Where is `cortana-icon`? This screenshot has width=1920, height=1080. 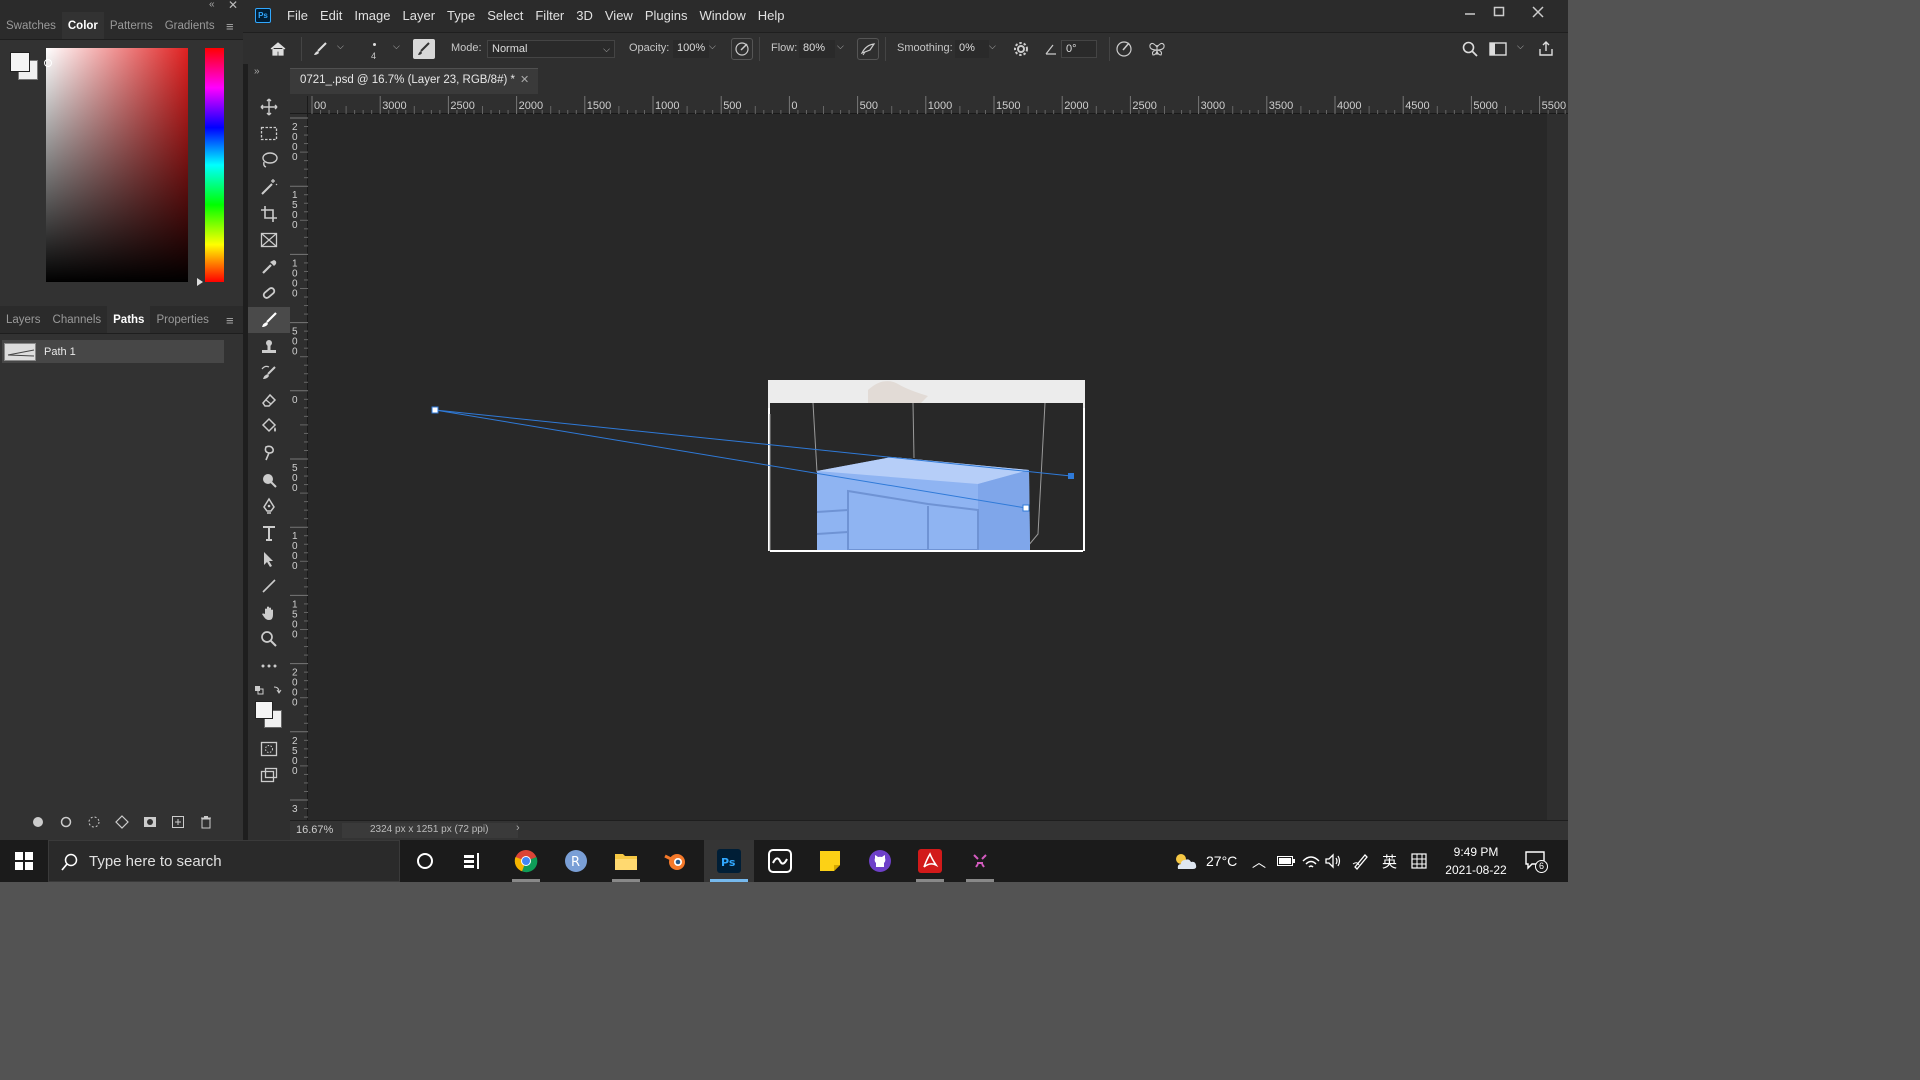 cortana-icon is located at coordinates (425, 861).